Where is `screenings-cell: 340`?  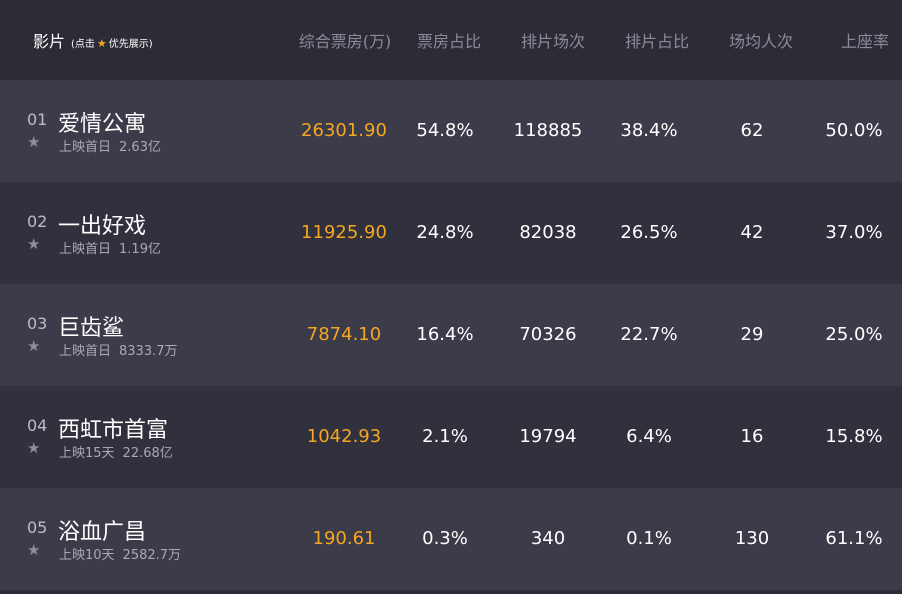
screenings-cell: 340 is located at coordinates (548, 538).